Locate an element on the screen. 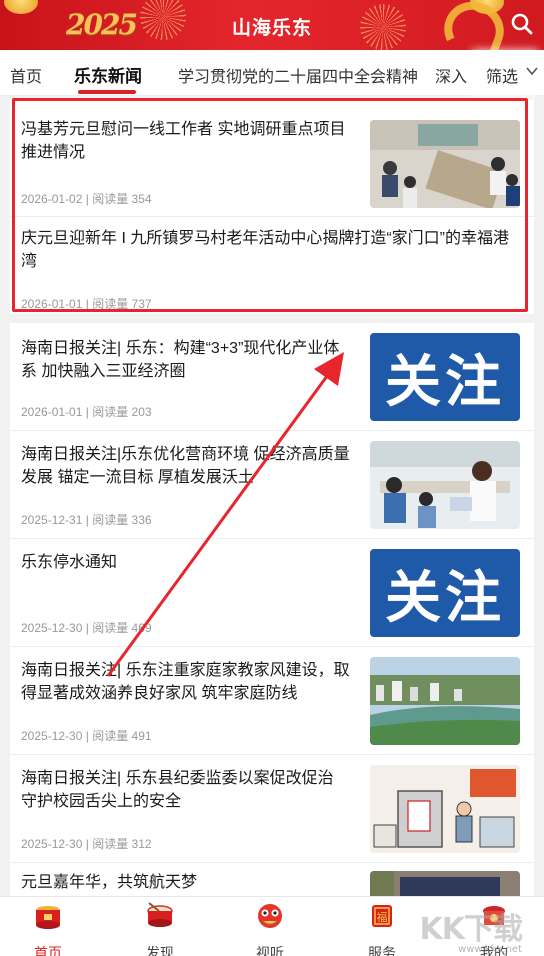 This screenshot has width=544, height=956. channel-tabs: 首页 乐东新闻 学习贯彻党的二十届四中全会精神 深入 筛选 is located at coordinates (272, 73).